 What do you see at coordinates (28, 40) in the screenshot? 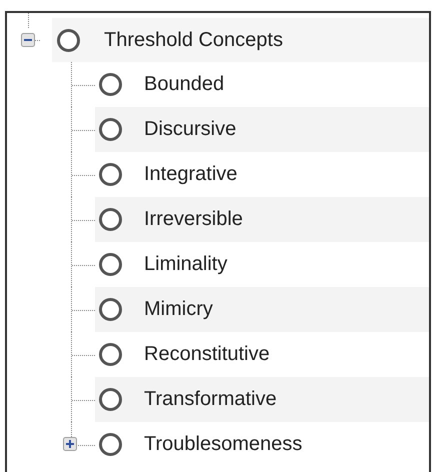
I see `collapse-icon` at bounding box center [28, 40].